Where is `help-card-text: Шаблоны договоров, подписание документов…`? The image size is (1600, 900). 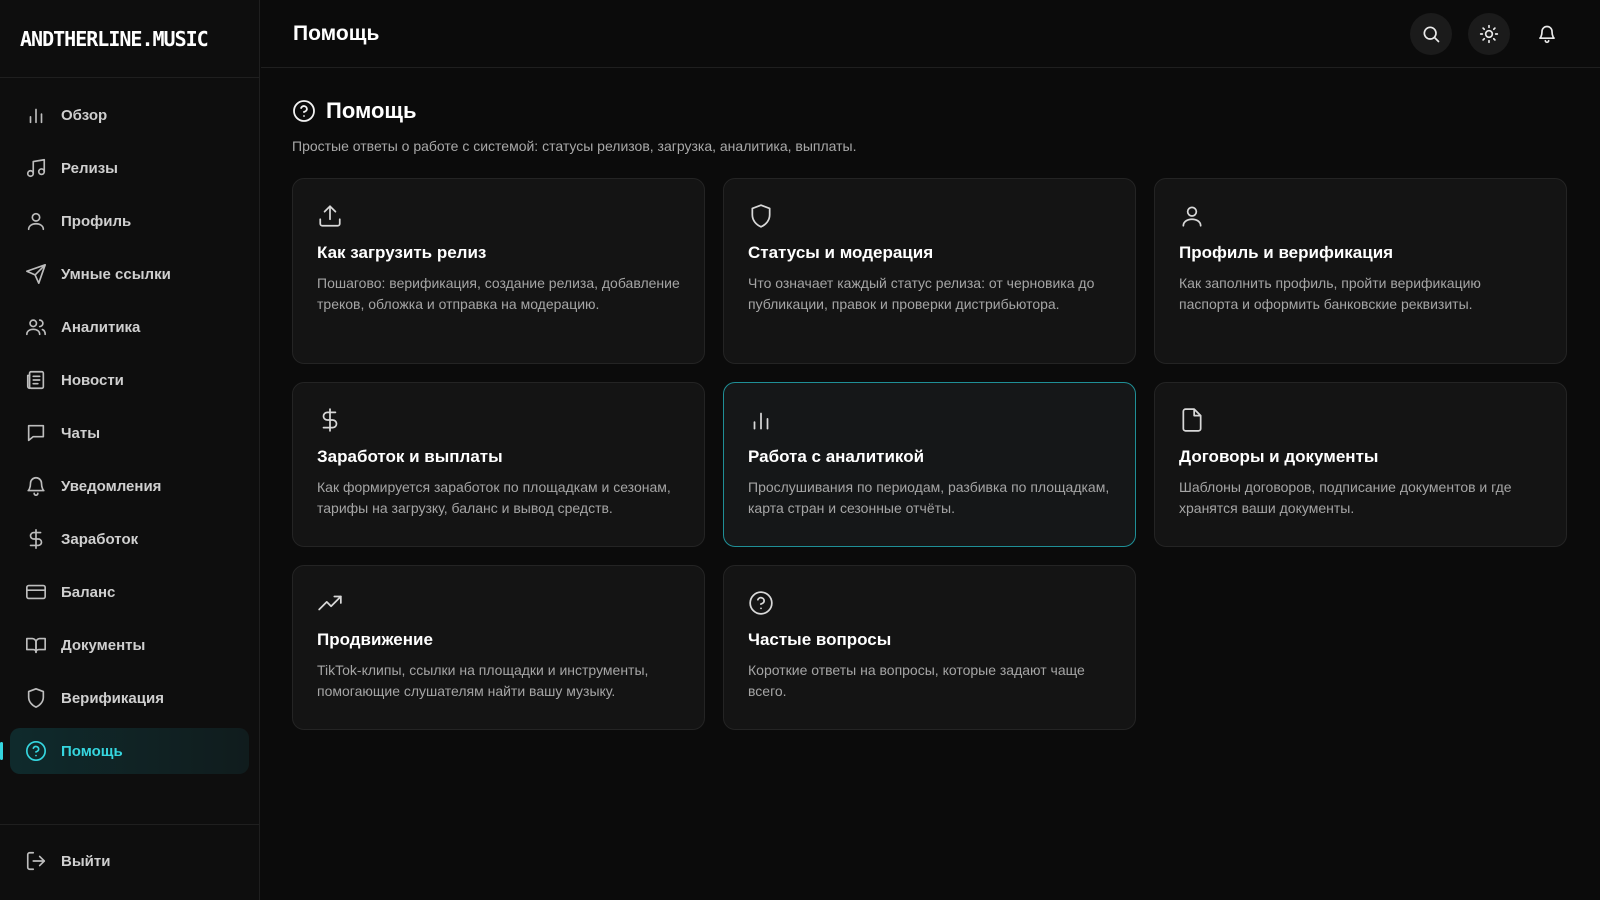 help-card-text: Шаблоны договоров, подписание документов… is located at coordinates (1345, 497).